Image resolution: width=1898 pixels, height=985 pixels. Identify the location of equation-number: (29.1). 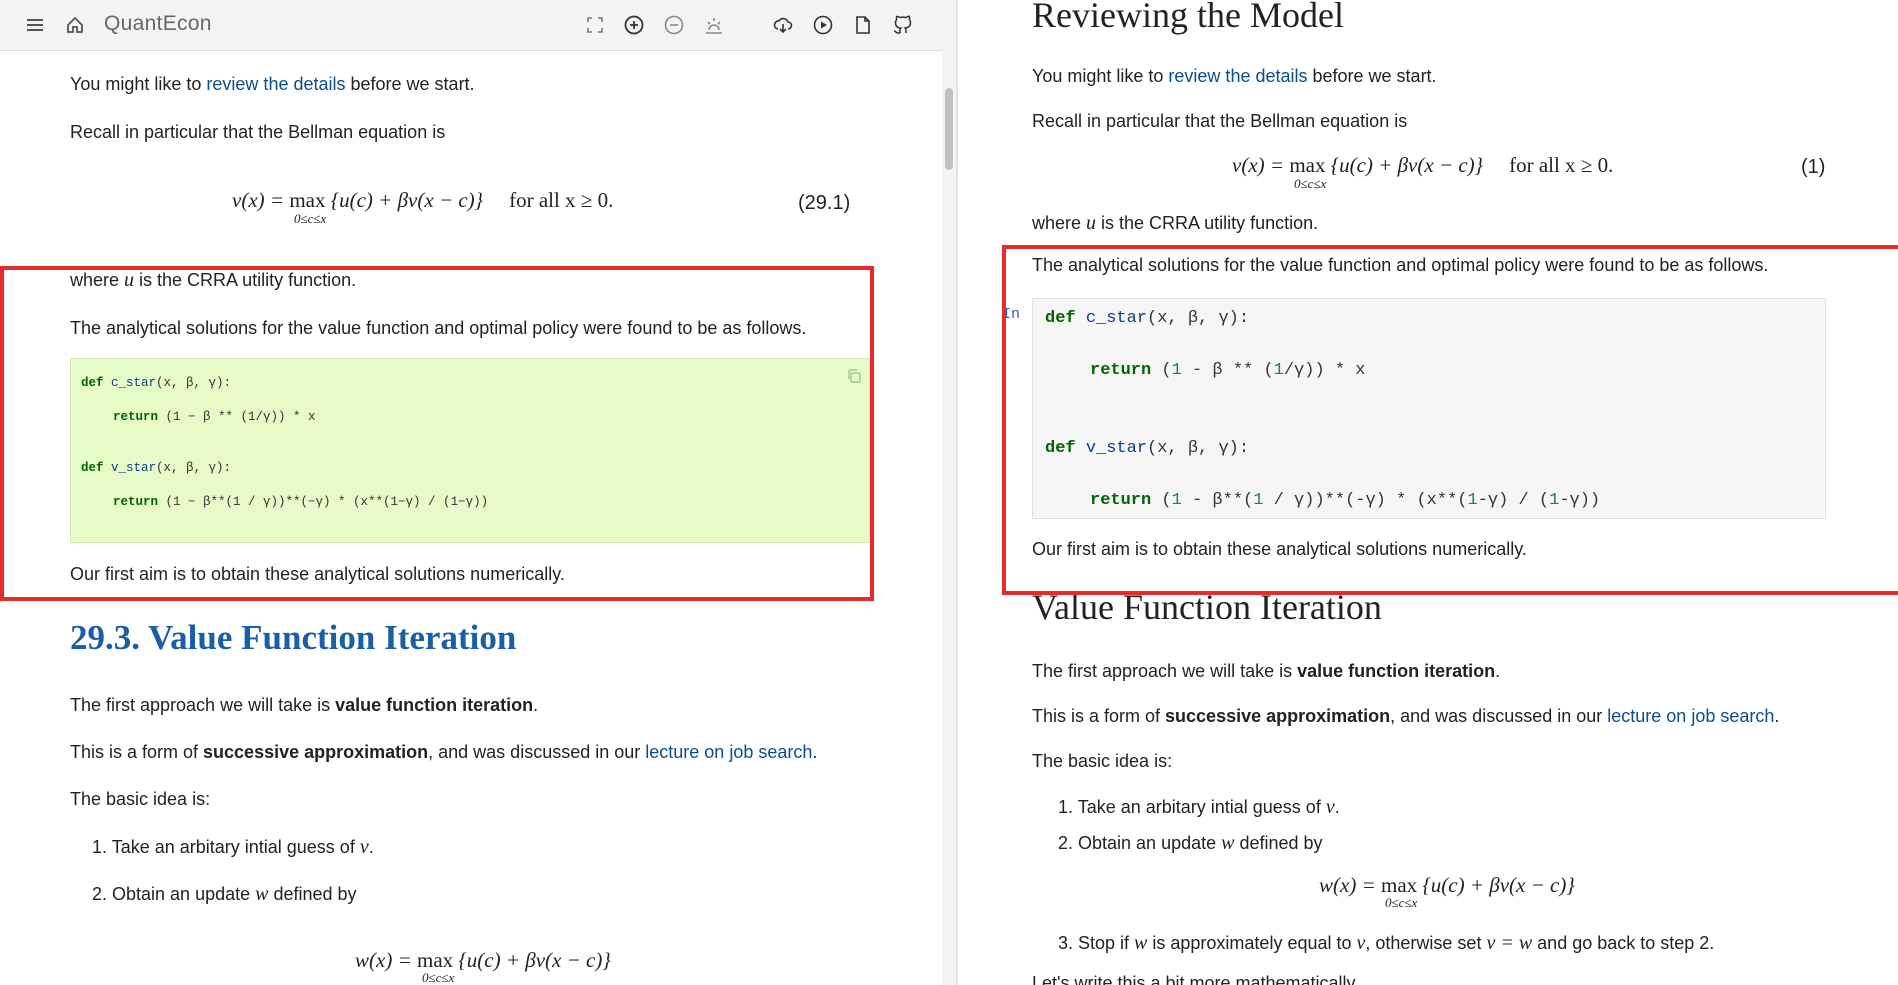
(824, 203).